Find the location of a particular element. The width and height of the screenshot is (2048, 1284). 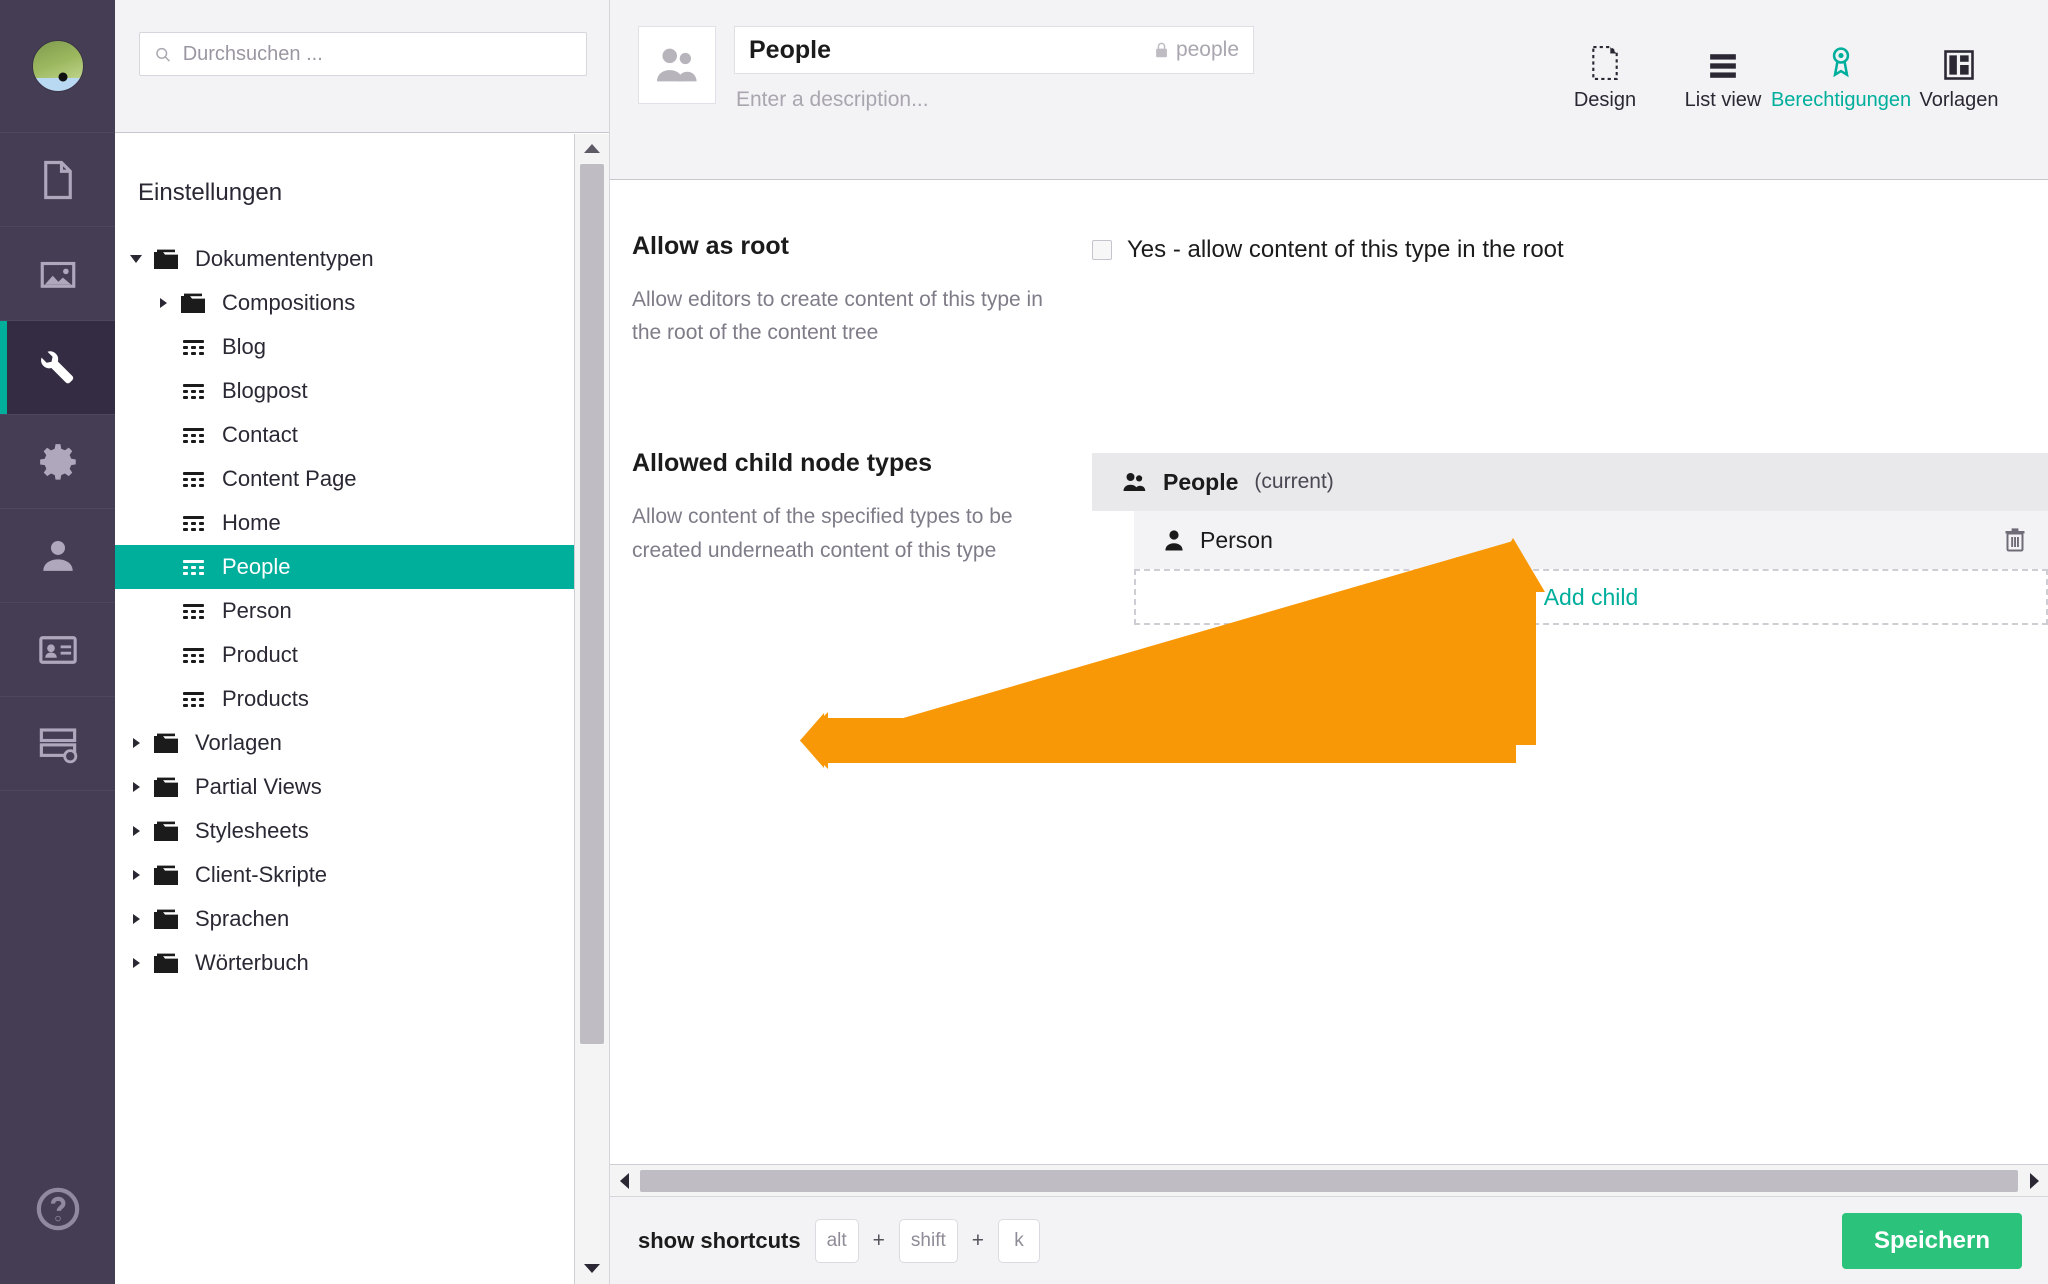

sidebar-item-settings is located at coordinates (57, 368).